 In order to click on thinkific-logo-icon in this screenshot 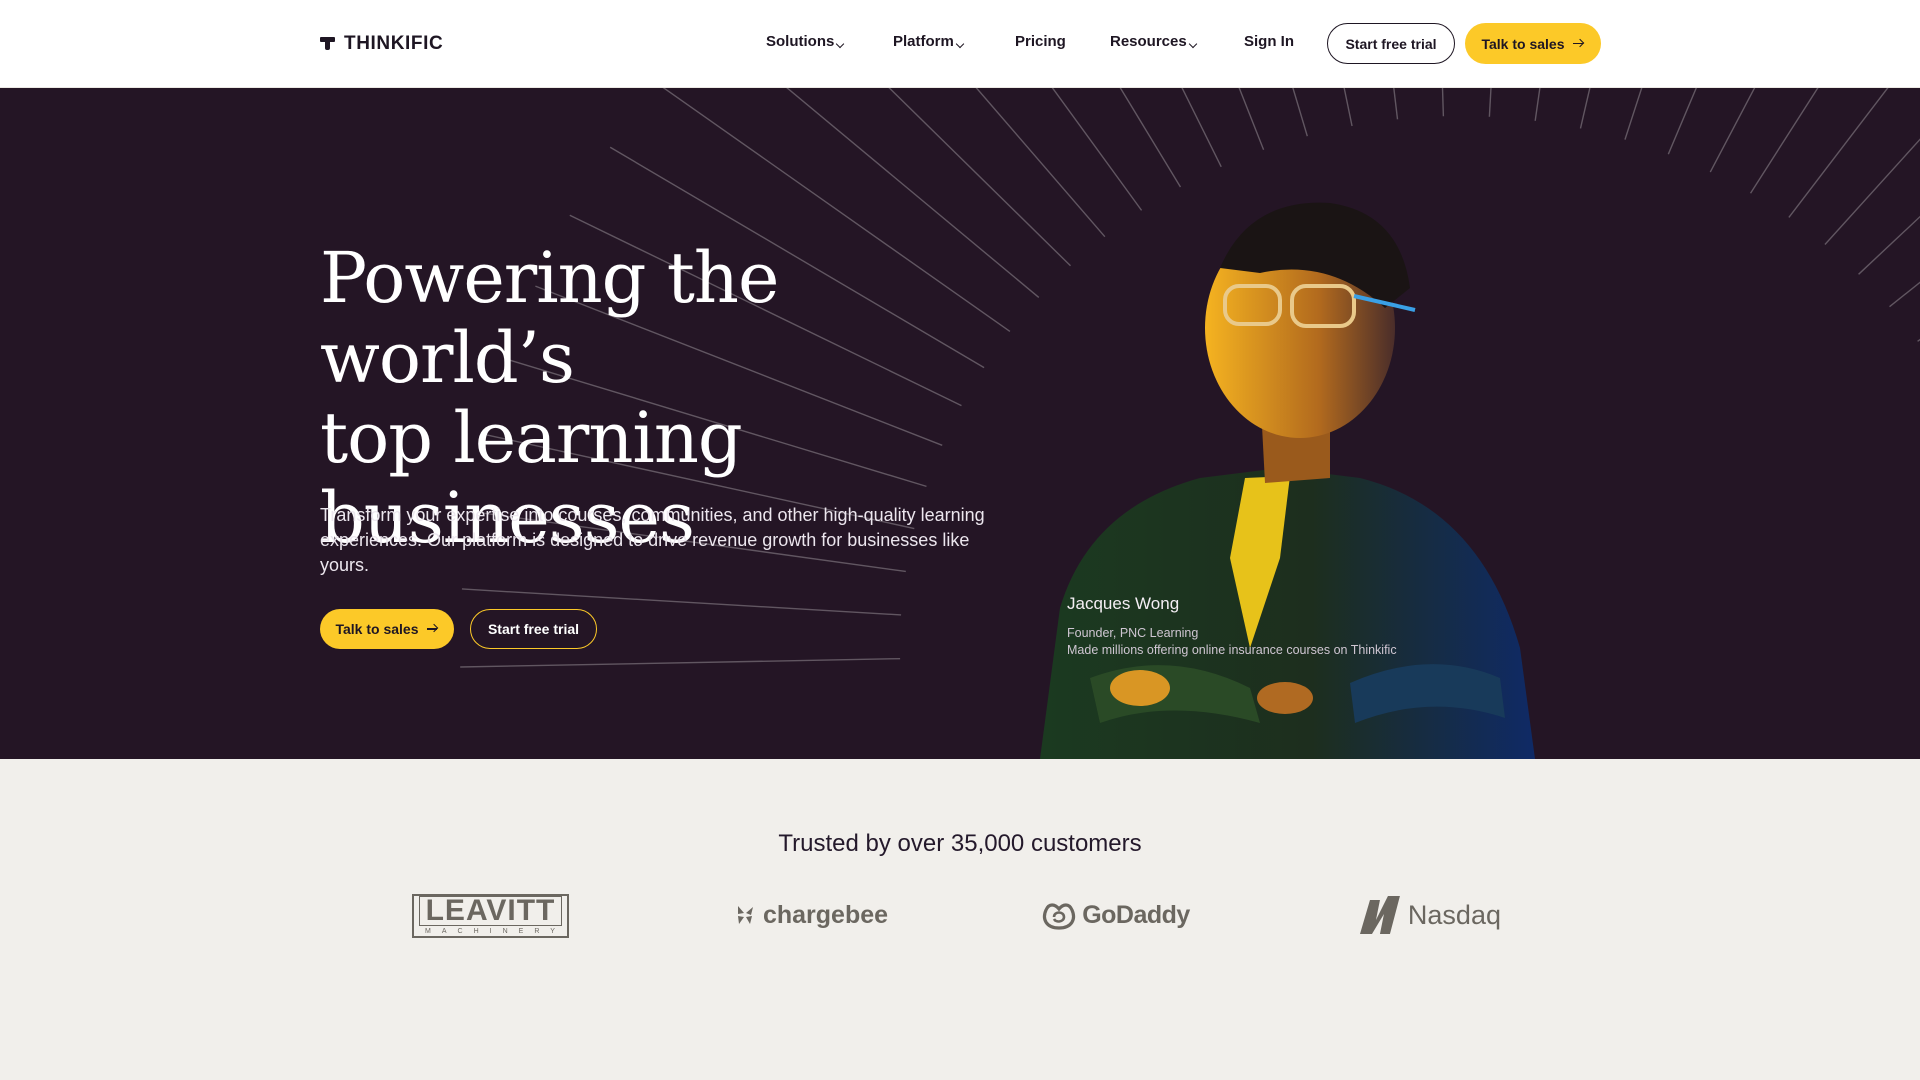, I will do `click(328, 44)`.